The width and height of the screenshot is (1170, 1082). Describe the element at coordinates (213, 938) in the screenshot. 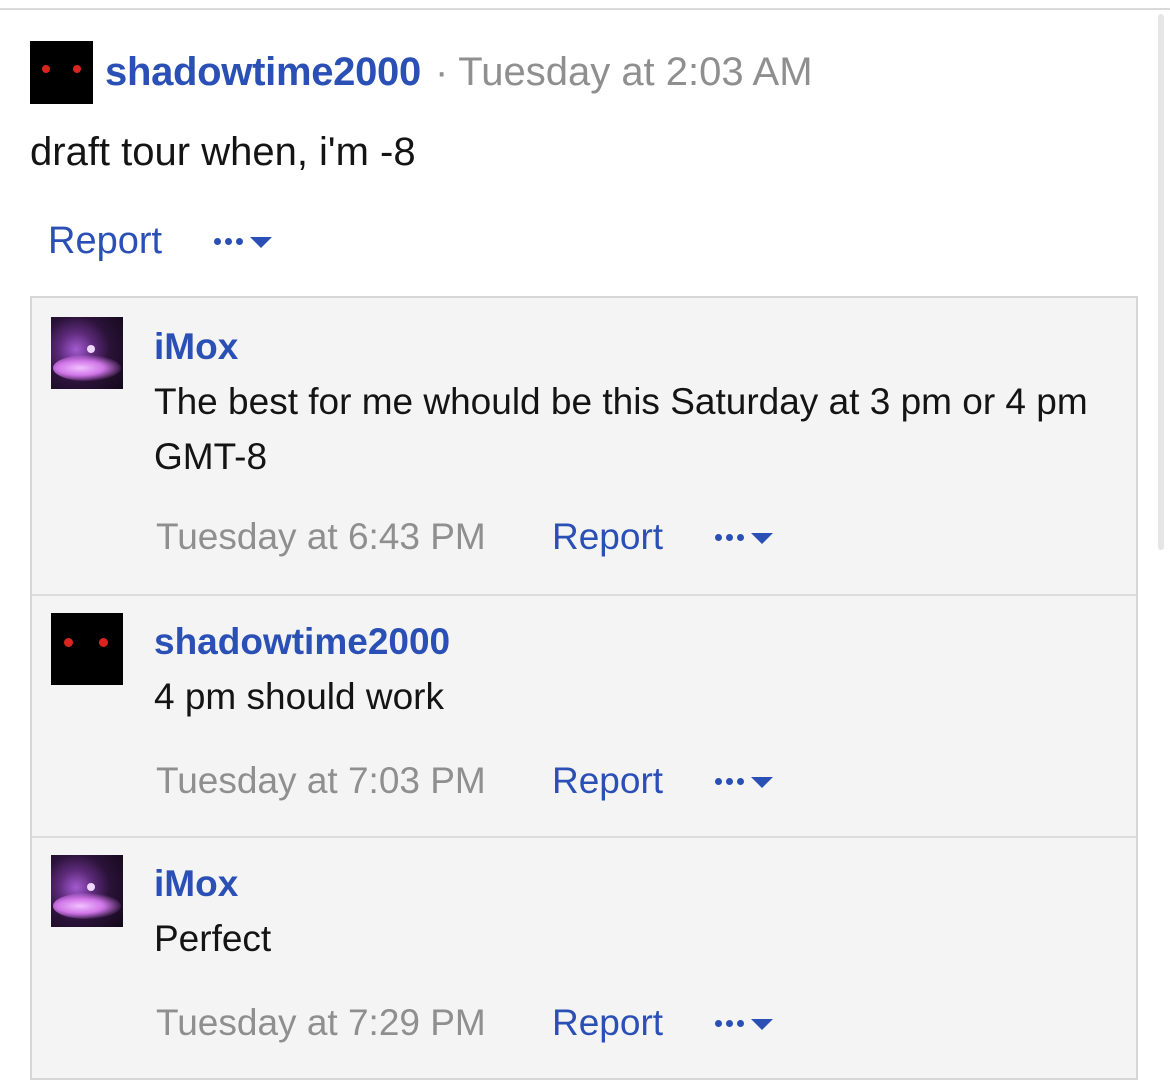

I see `comment-message: Perfect` at that location.